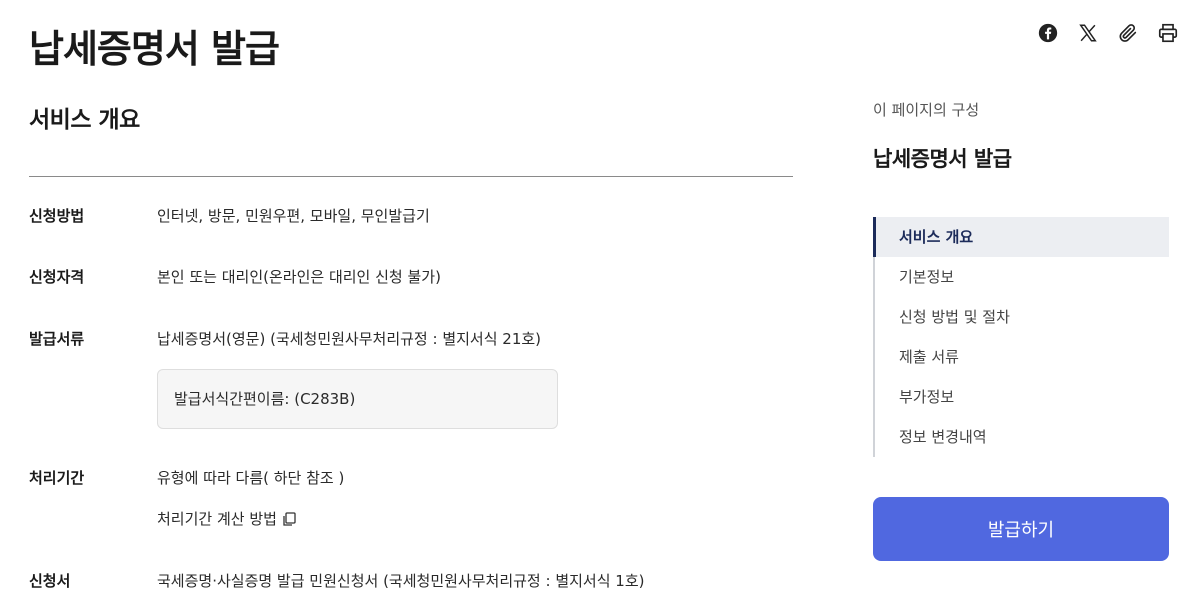  I want to click on form-name-text: 발급서식간편이름: (C283B), so click(265, 399).